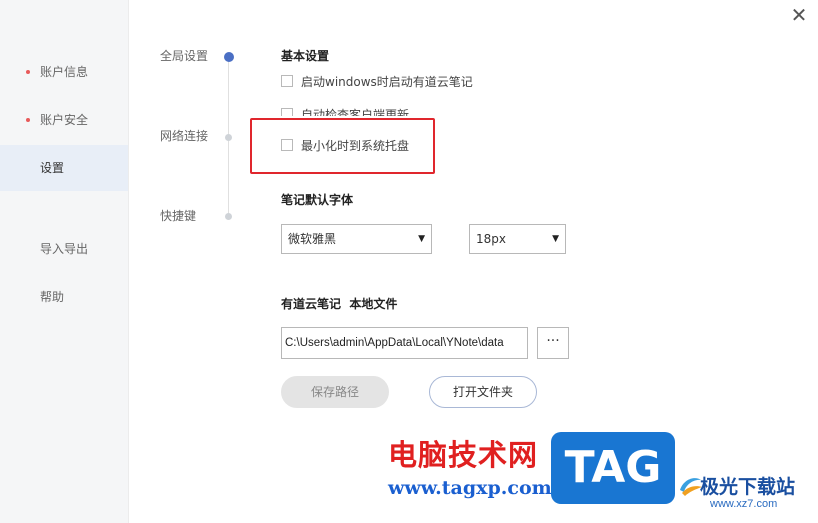  Describe the element at coordinates (517, 239) in the screenshot. I see `font-size-select: 18px ▼` at that location.